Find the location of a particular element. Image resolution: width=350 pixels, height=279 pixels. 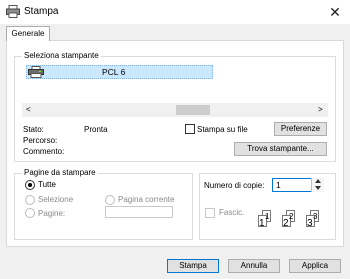

scroll-right-arrow: > is located at coordinates (320, 109).